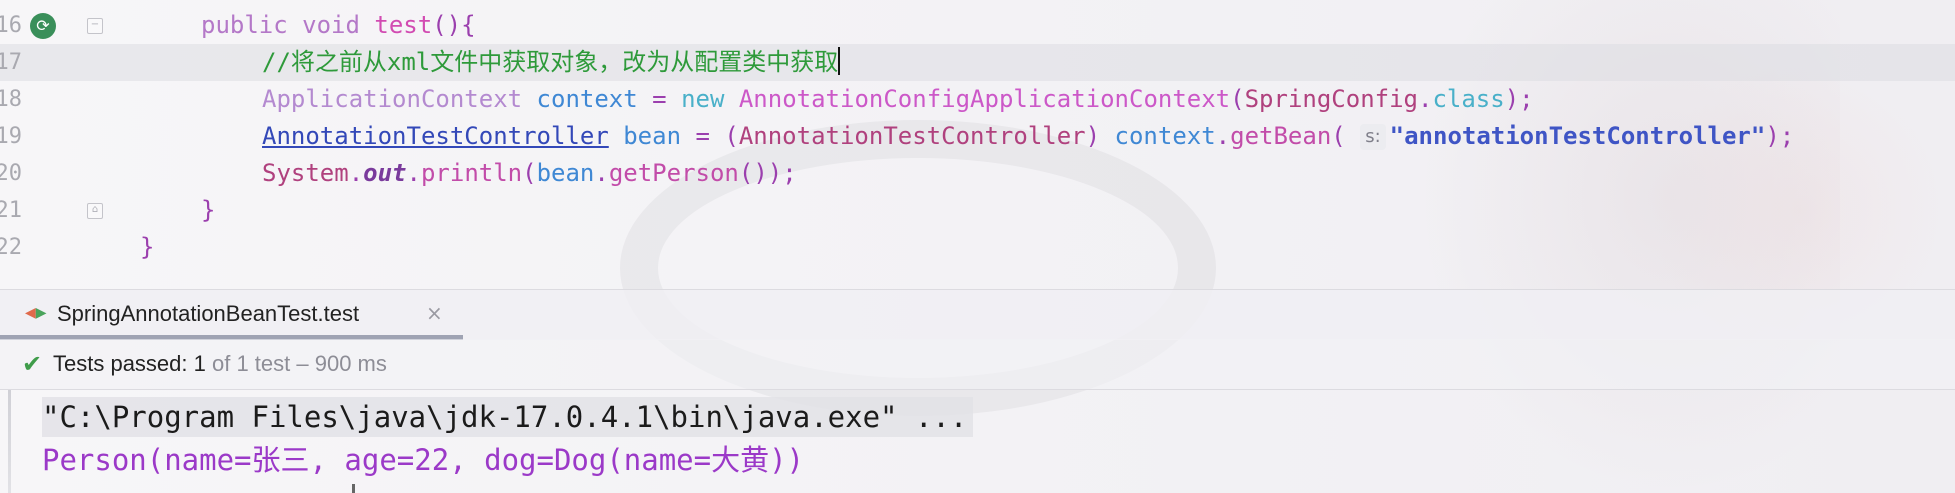 This screenshot has height=493, width=1955. I want to click on code-token: (){, so click(454, 25).